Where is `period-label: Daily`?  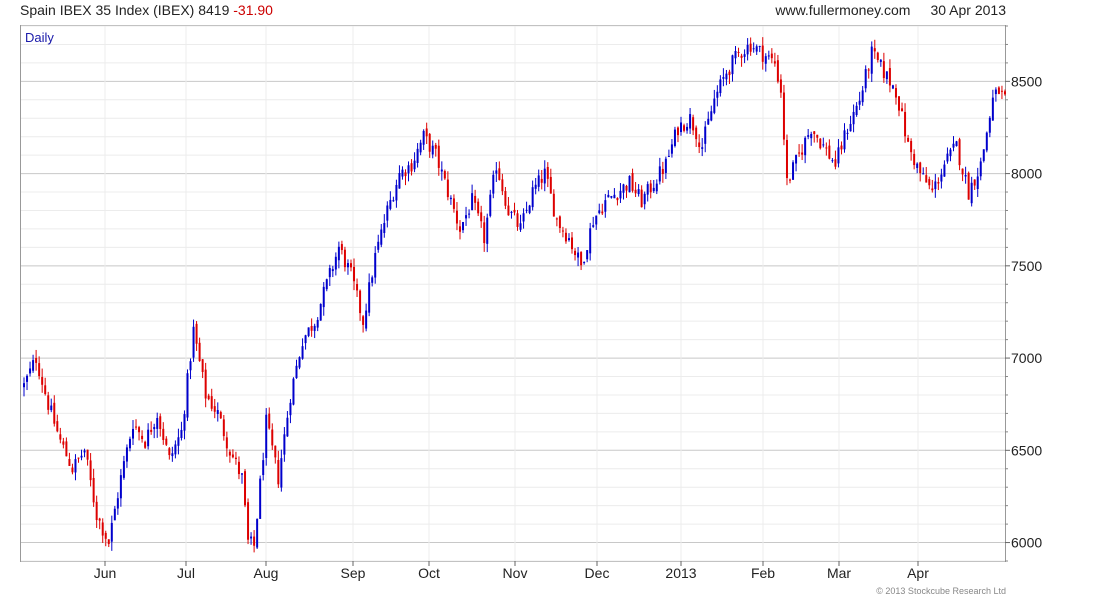 period-label: Daily is located at coordinates (39, 37).